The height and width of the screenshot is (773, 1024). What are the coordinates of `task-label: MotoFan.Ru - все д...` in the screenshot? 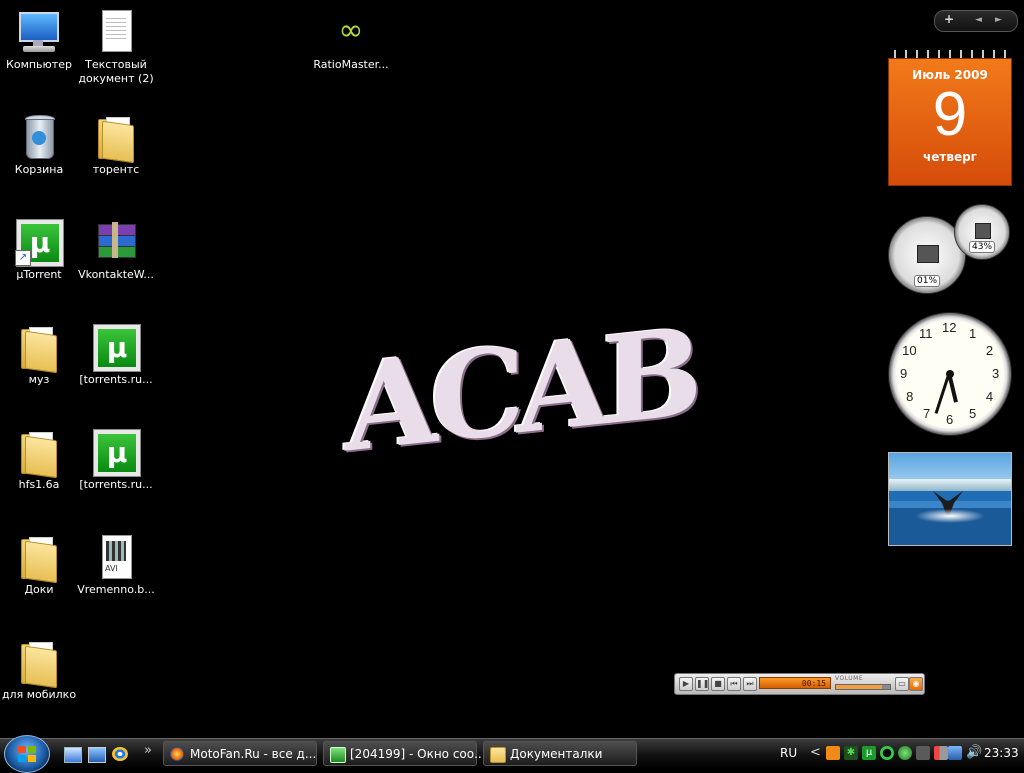 It's located at (253, 754).